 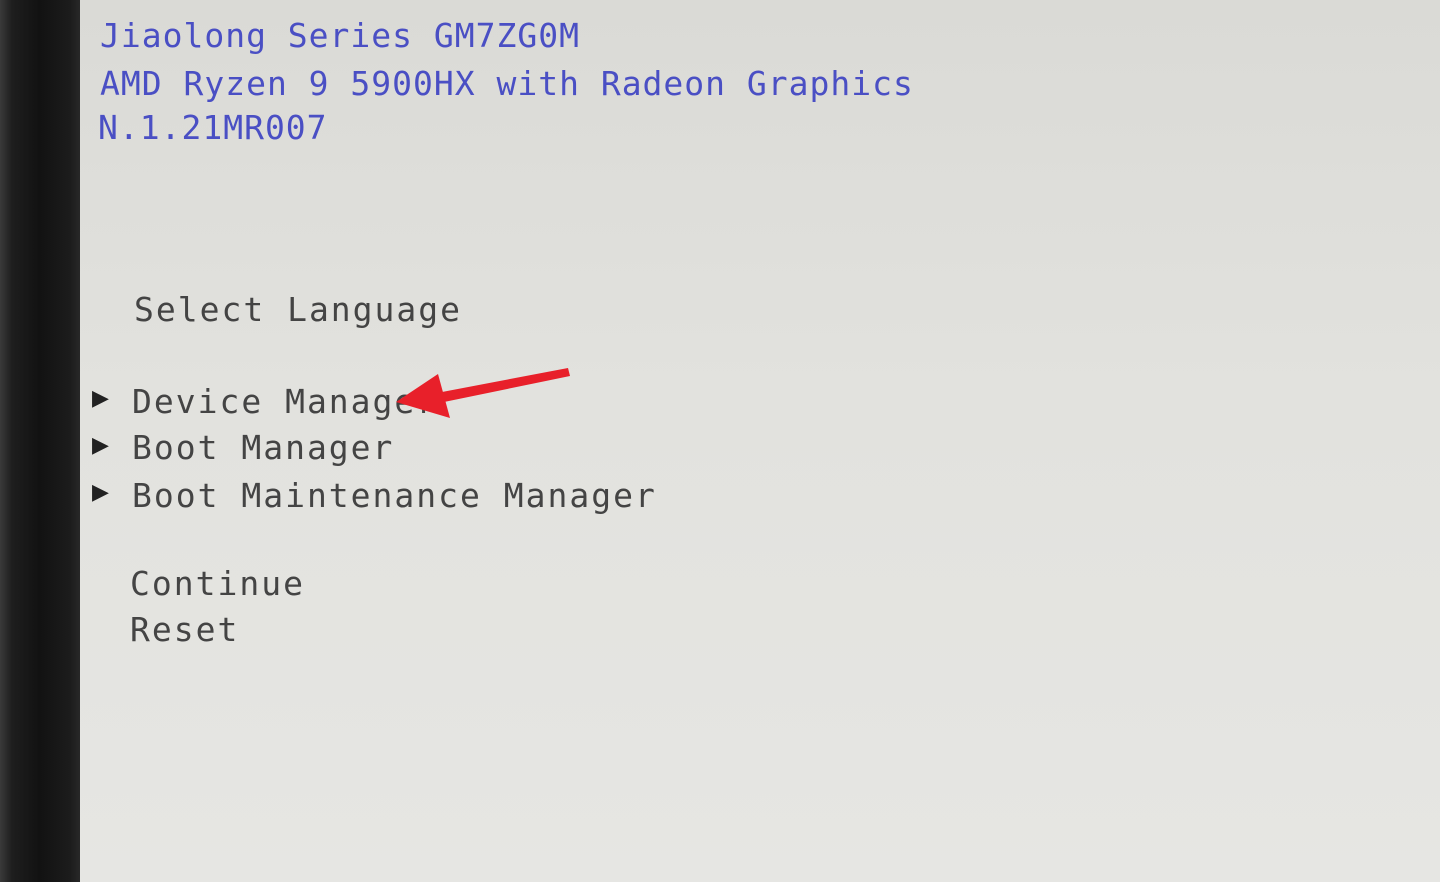 What do you see at coordinates (184, 629) in the screenshot?
I see `reset-item: Reset` at bounding box center [184, 629].